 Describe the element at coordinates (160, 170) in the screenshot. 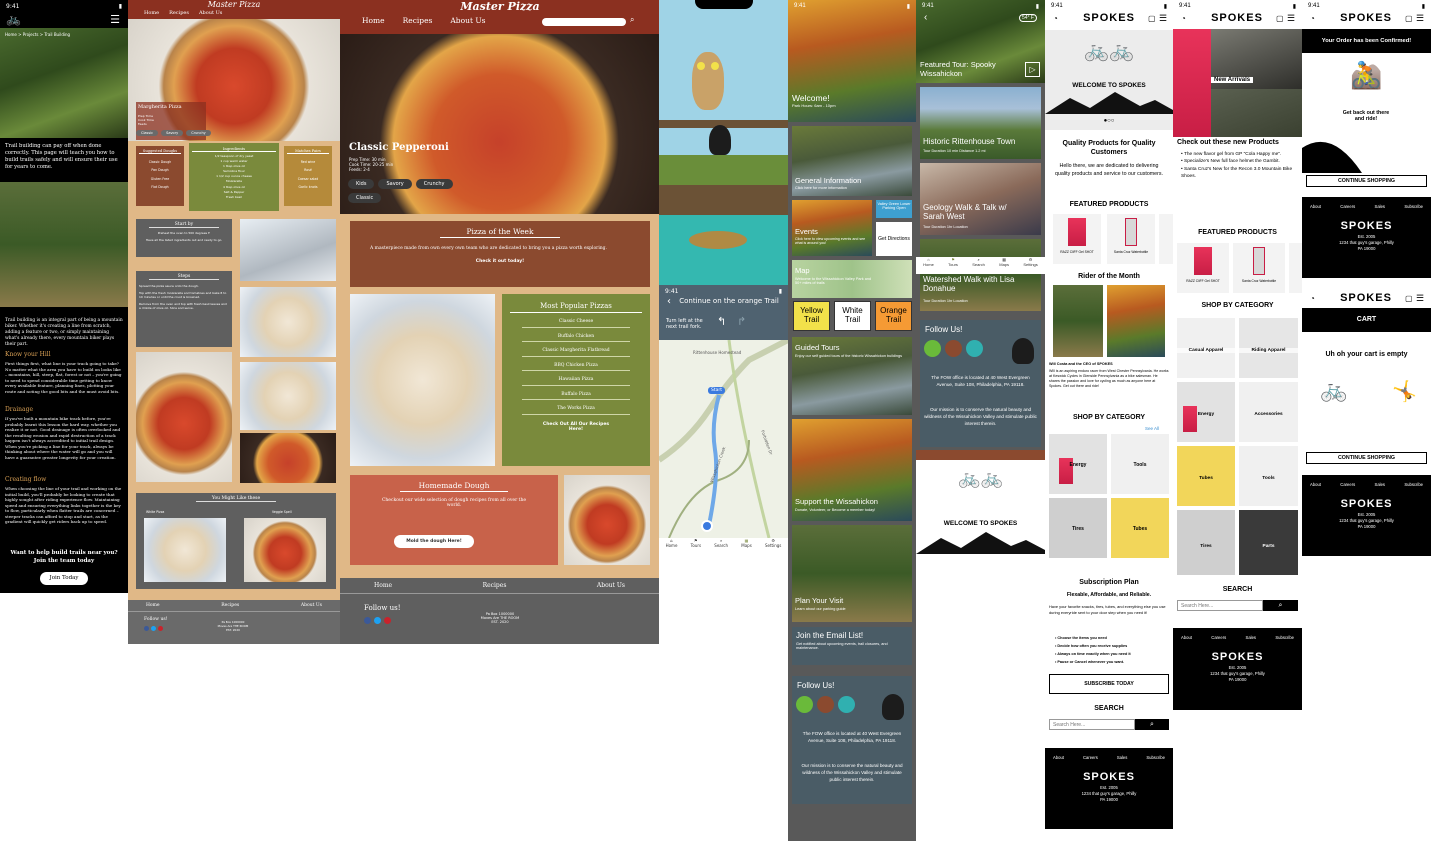

I see `dough-item: Pan Dough` at that location.